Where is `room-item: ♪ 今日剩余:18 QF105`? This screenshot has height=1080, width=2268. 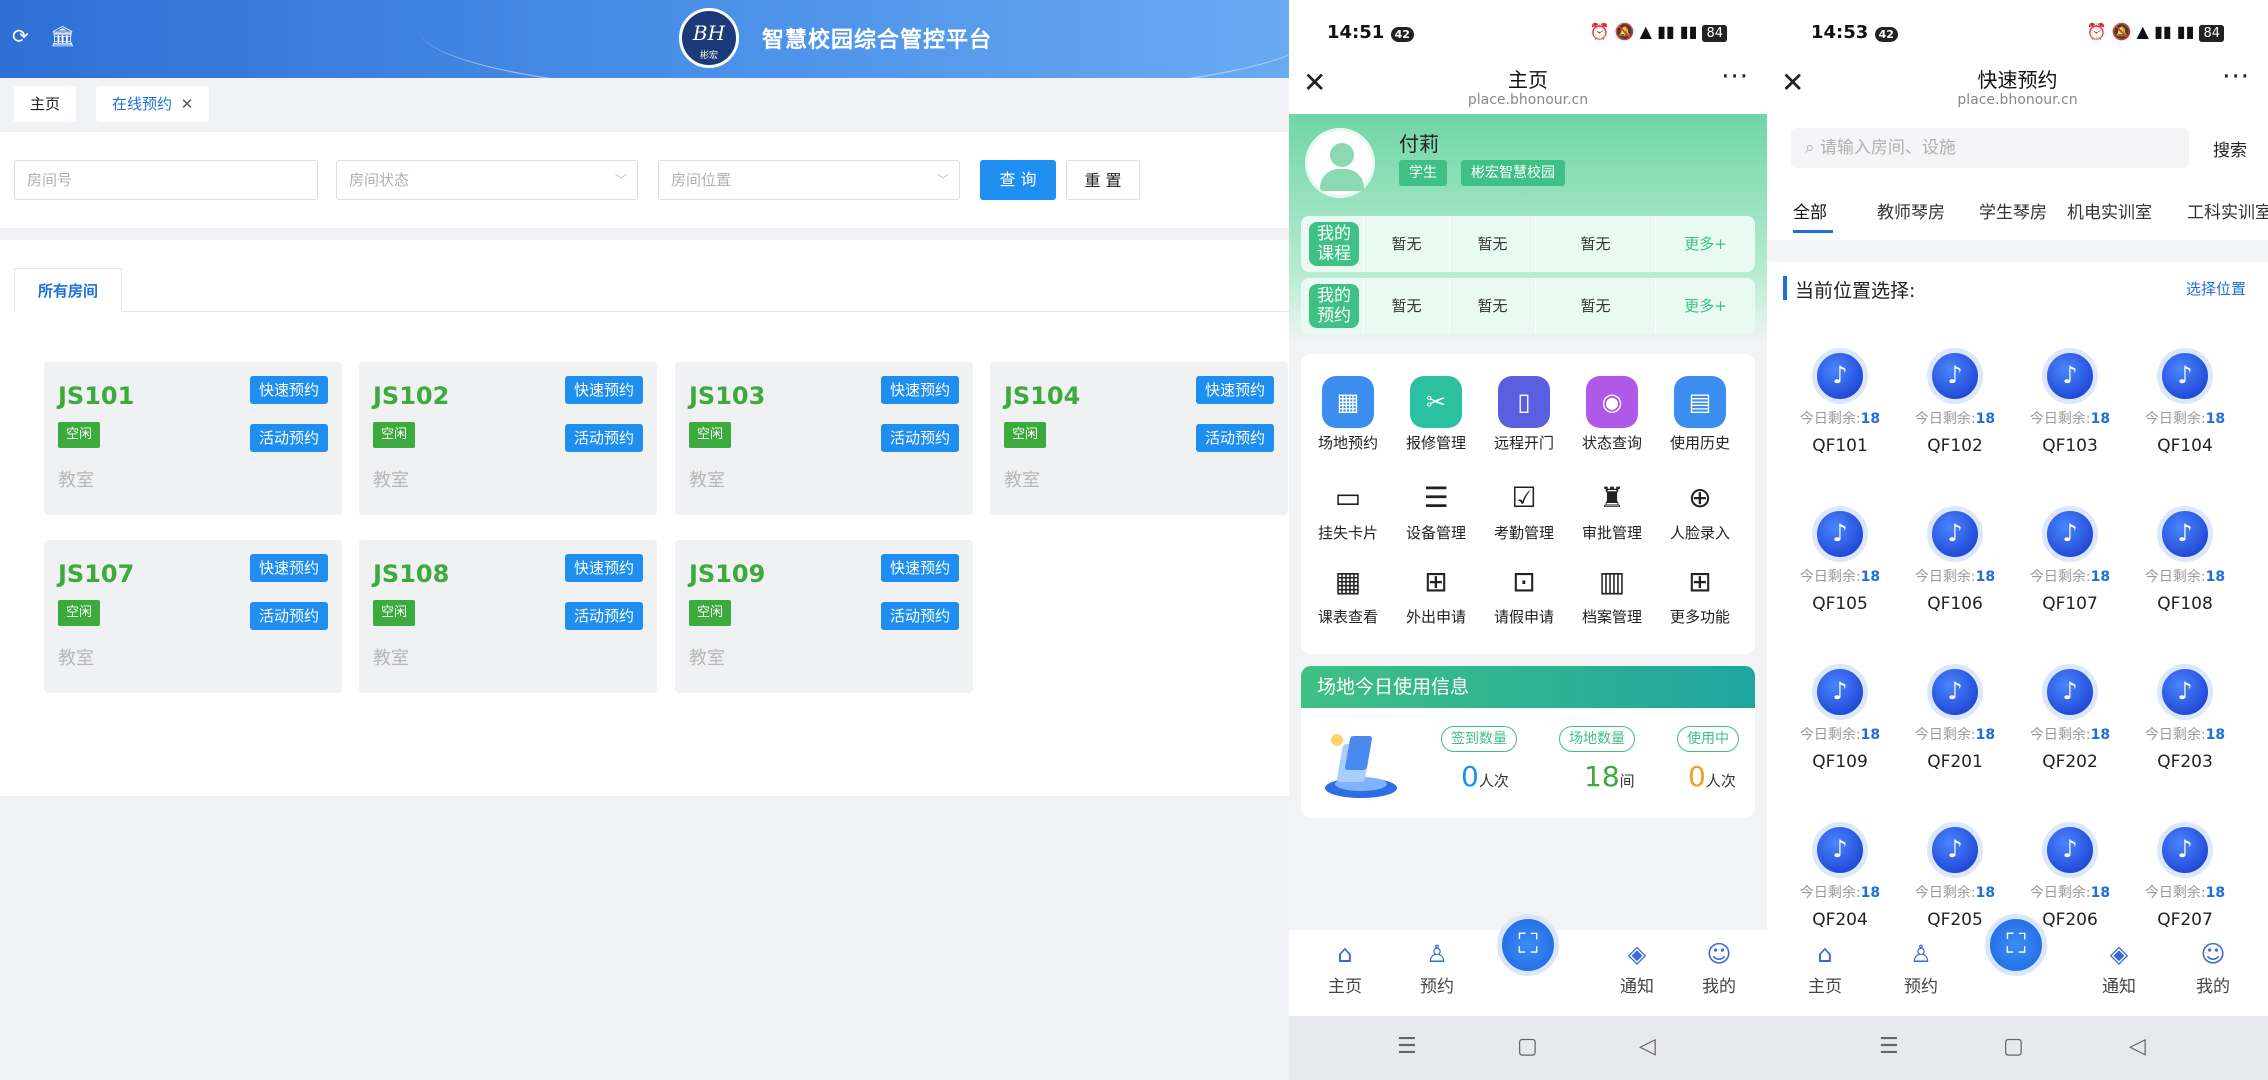
room-item: ♪ 今日剩余:18 QF105 is located at coordinates (1840, 560).